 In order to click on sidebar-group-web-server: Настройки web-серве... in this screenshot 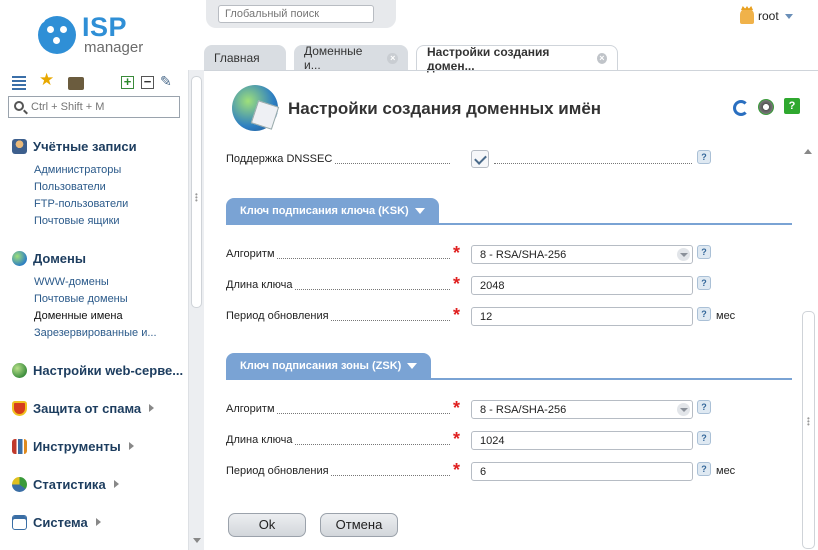, I will do `click(104, 370)`.